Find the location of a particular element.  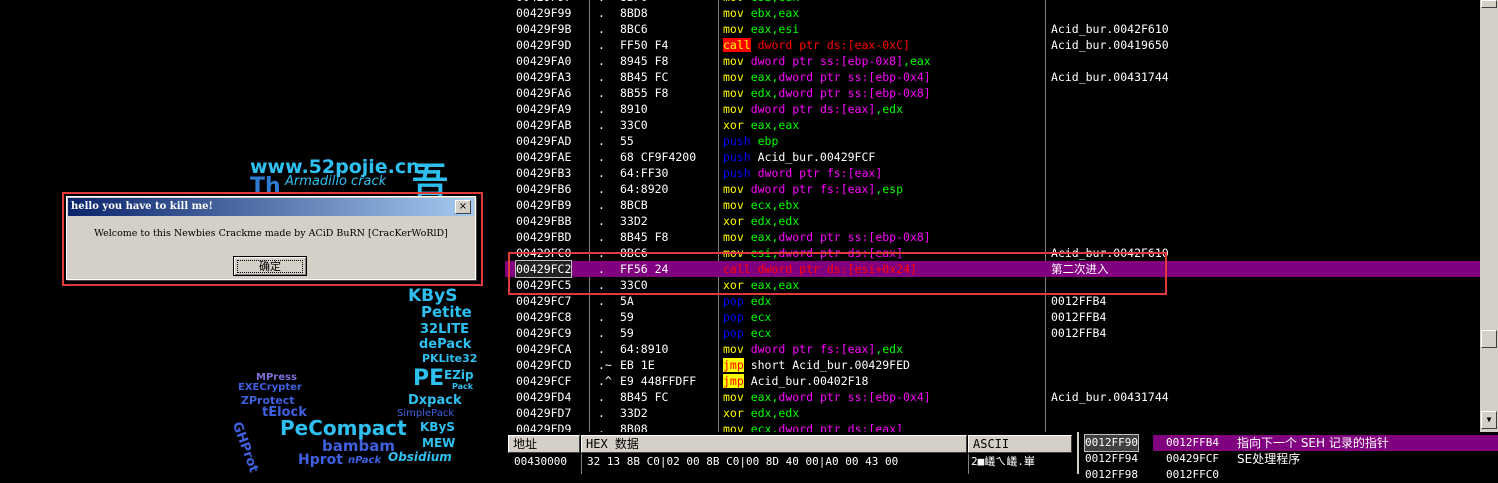

disasm-address: 00429FA0 is located at coordinates (544, 61).